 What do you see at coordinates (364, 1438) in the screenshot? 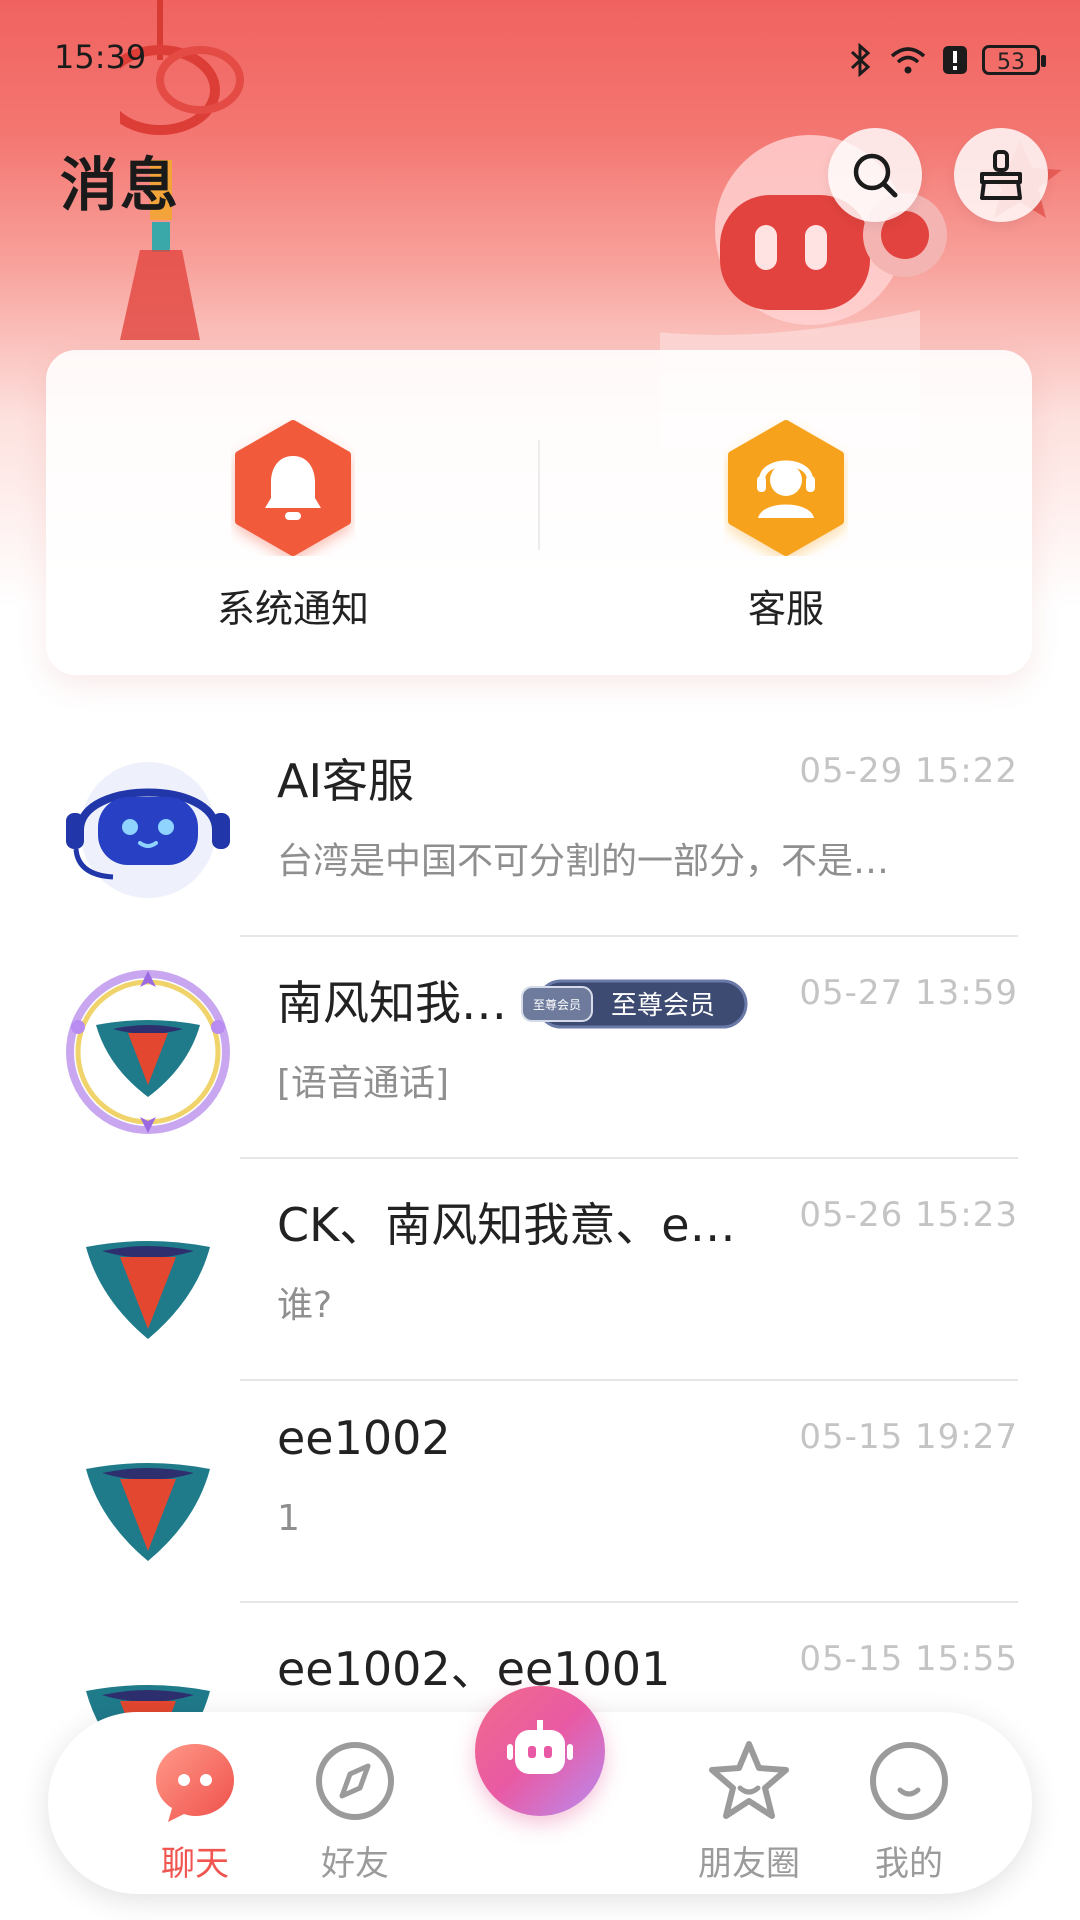
I see `conversation-name: ee1002` at bounding box center [364, 1438].